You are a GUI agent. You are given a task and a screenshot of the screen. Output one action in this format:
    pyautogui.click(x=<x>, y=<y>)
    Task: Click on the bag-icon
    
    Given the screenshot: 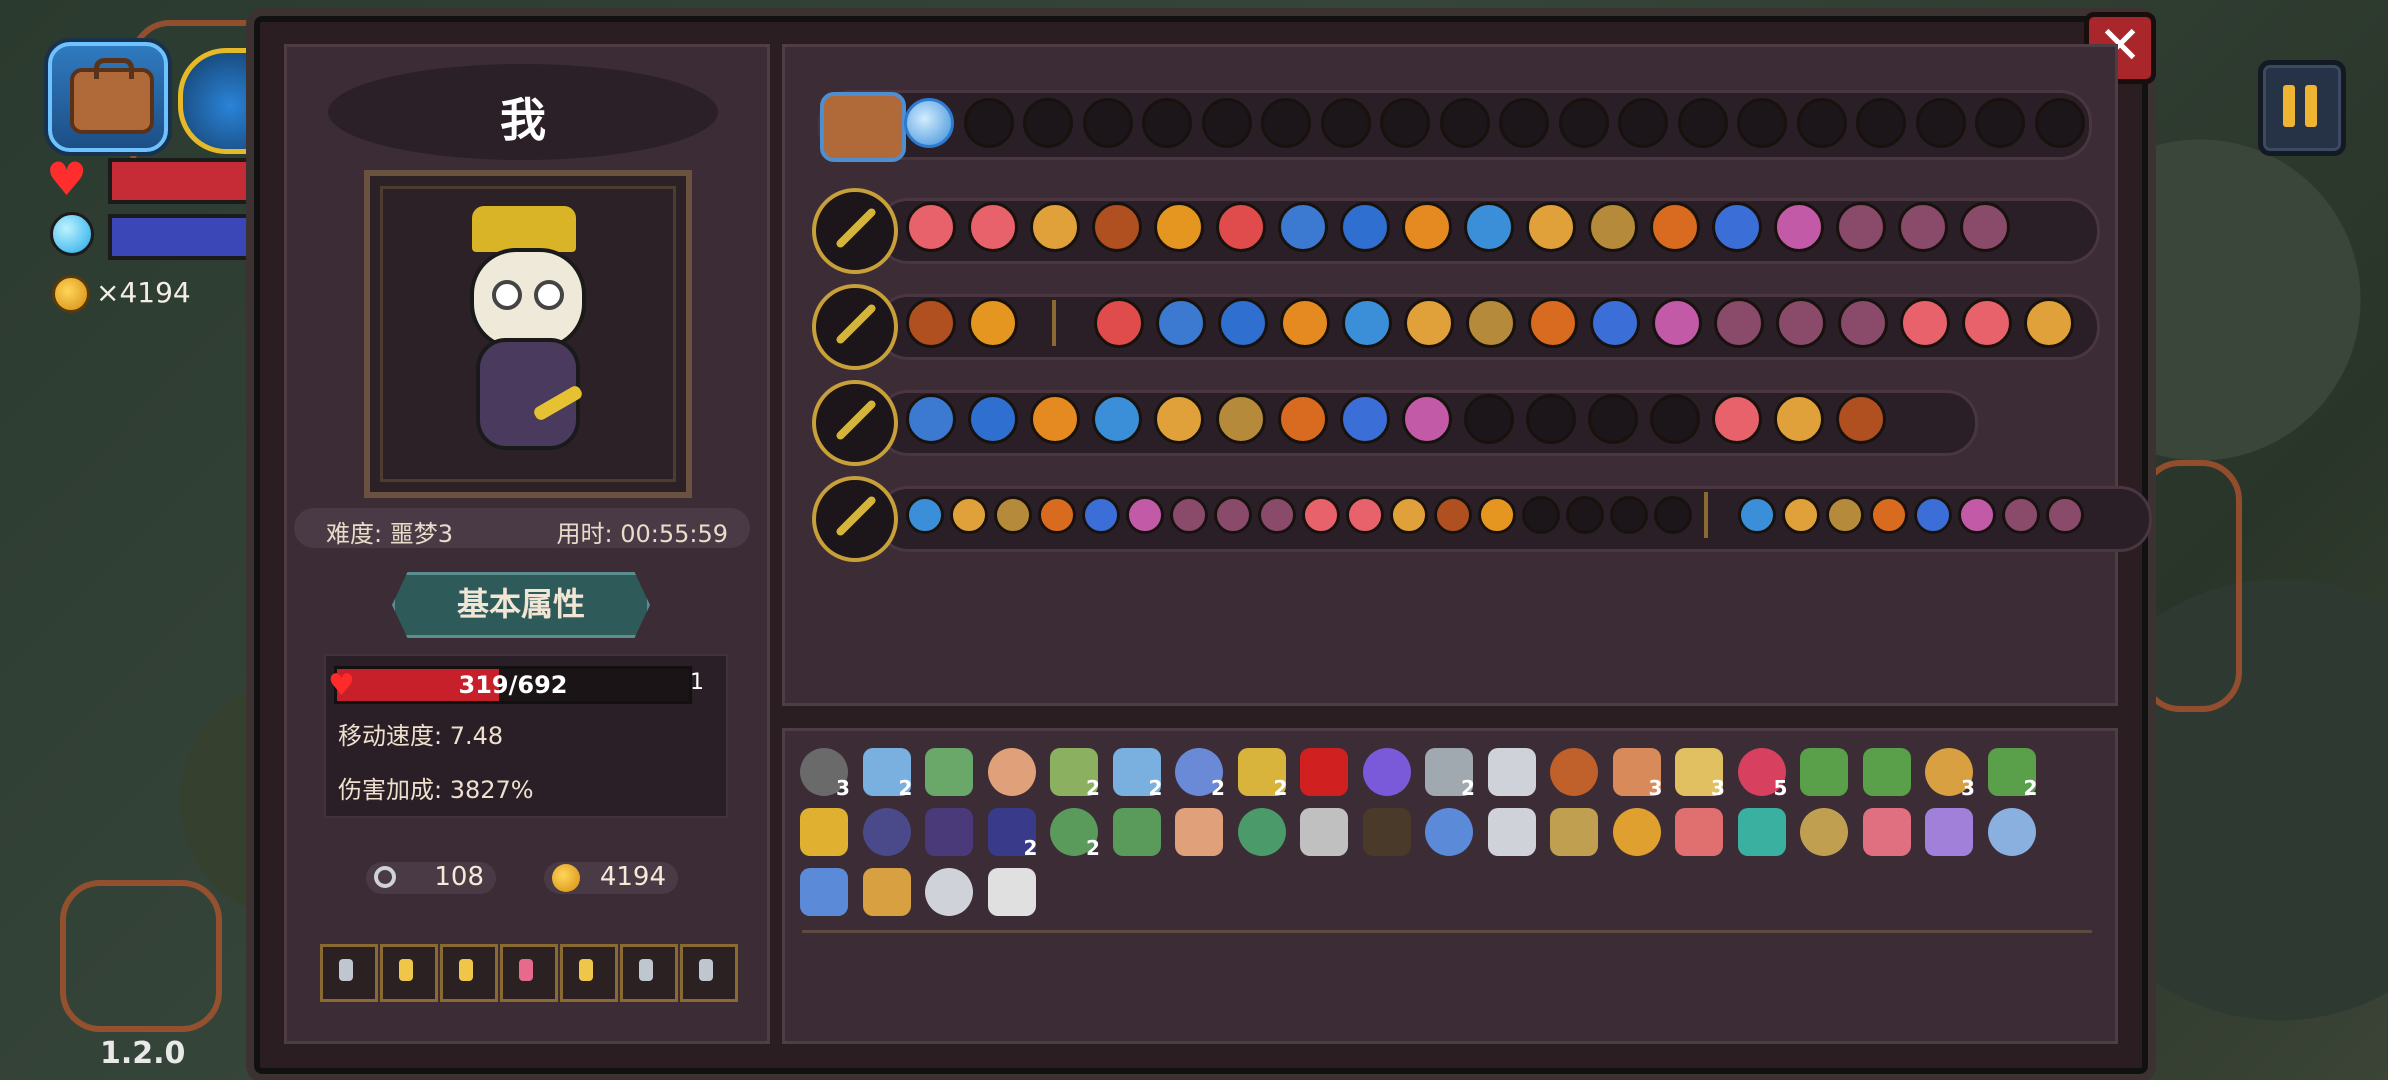 What is the action you would take?
    pyautogui.click(x=863, y=127)
    